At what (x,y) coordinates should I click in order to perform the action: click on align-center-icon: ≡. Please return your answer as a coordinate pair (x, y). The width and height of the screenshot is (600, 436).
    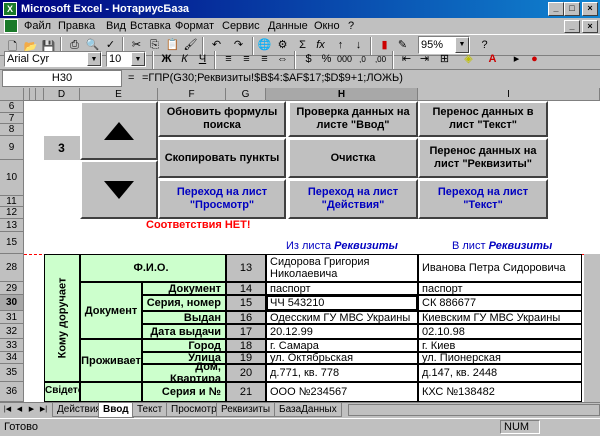
    Looking at the image, I should click on (246, 59).